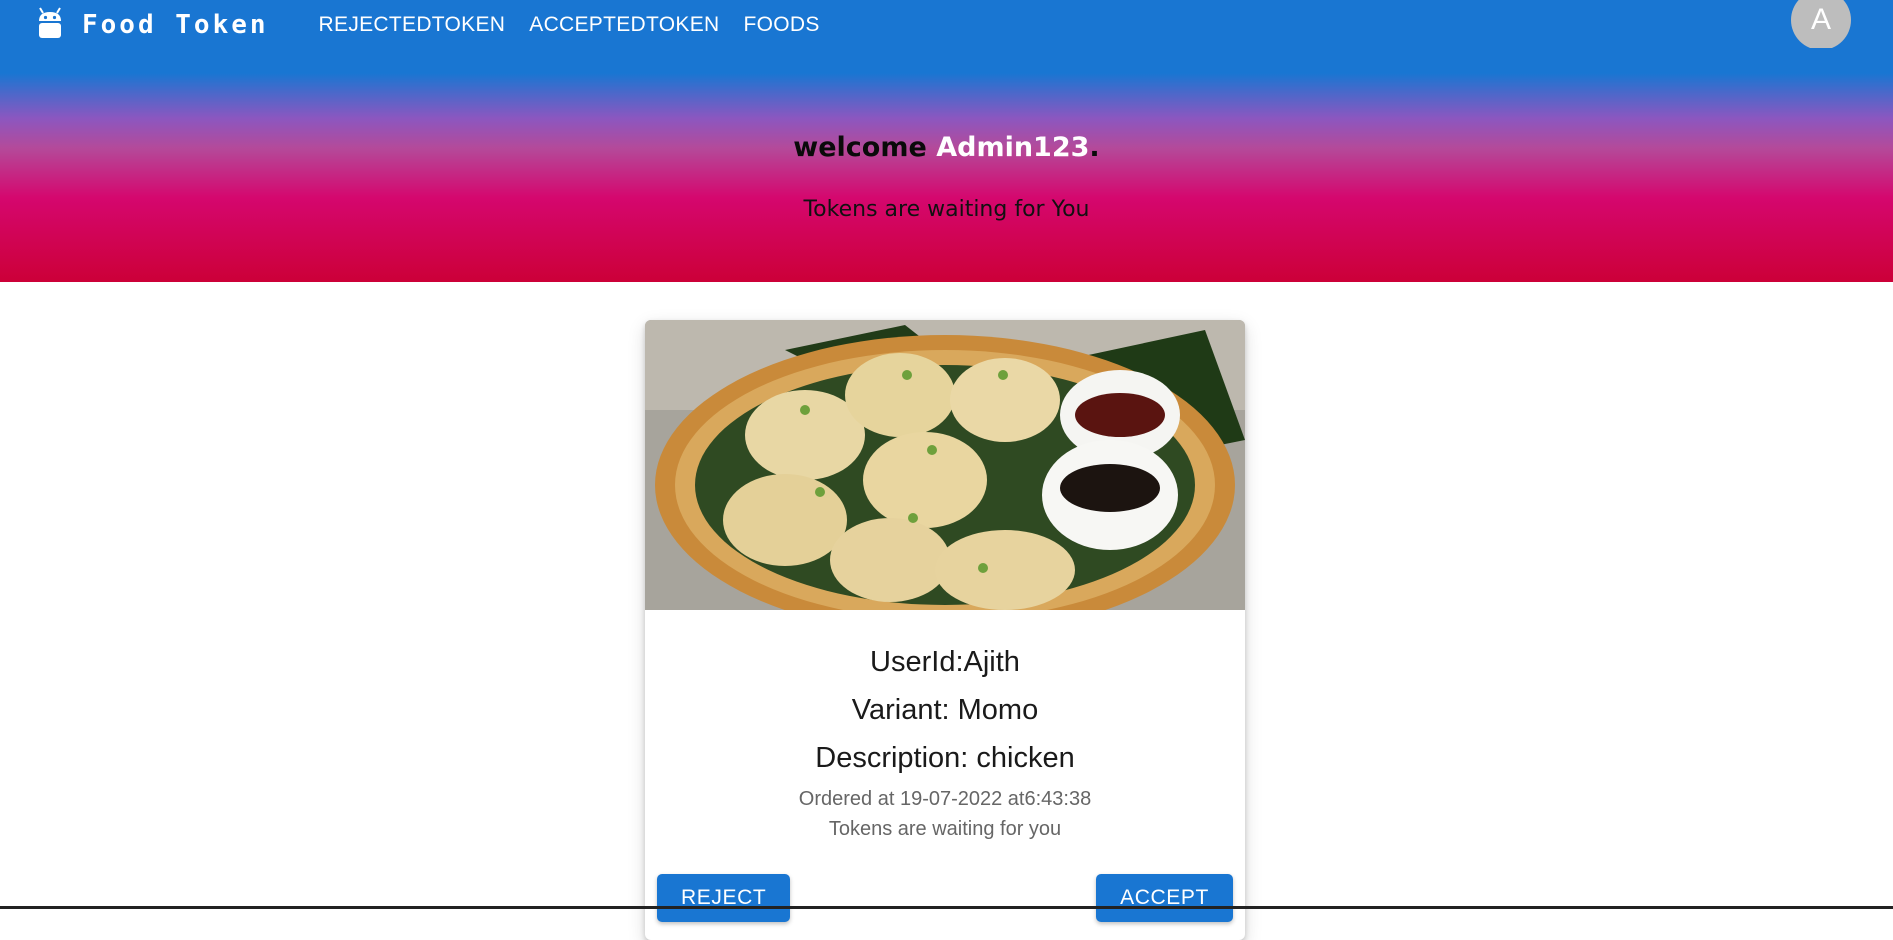 This screenshot has height=940, width=1893. What do you see at coordinates (412, 25) in the screenshot?
I see `nav-rejected-token: REJECTEDTOKEN` at bounding box center [412, 25].